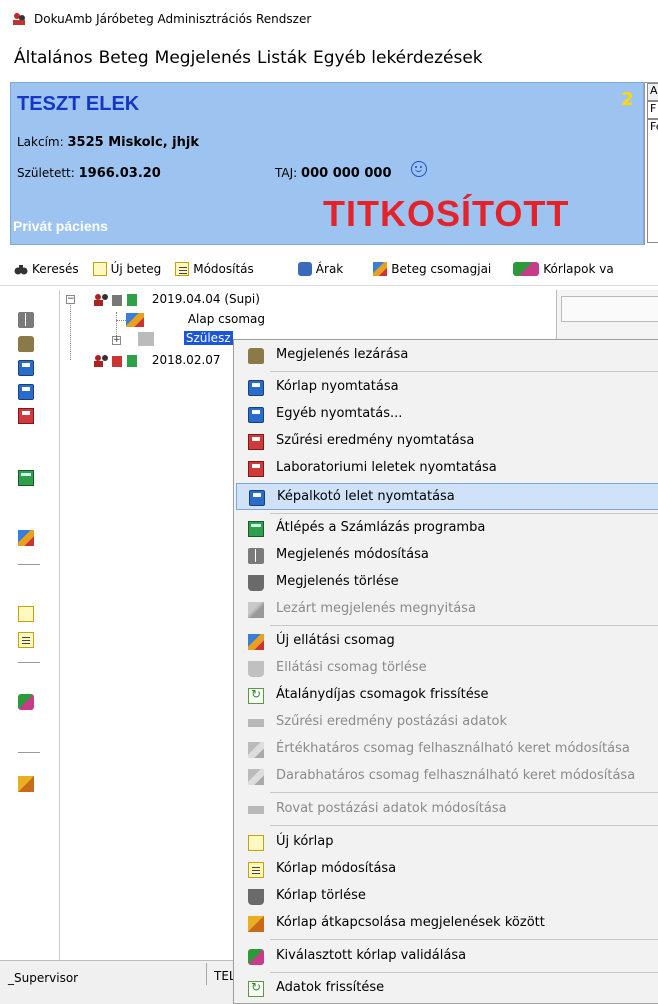  I want to click on modify-button: Módosítás, so click(214, 268).